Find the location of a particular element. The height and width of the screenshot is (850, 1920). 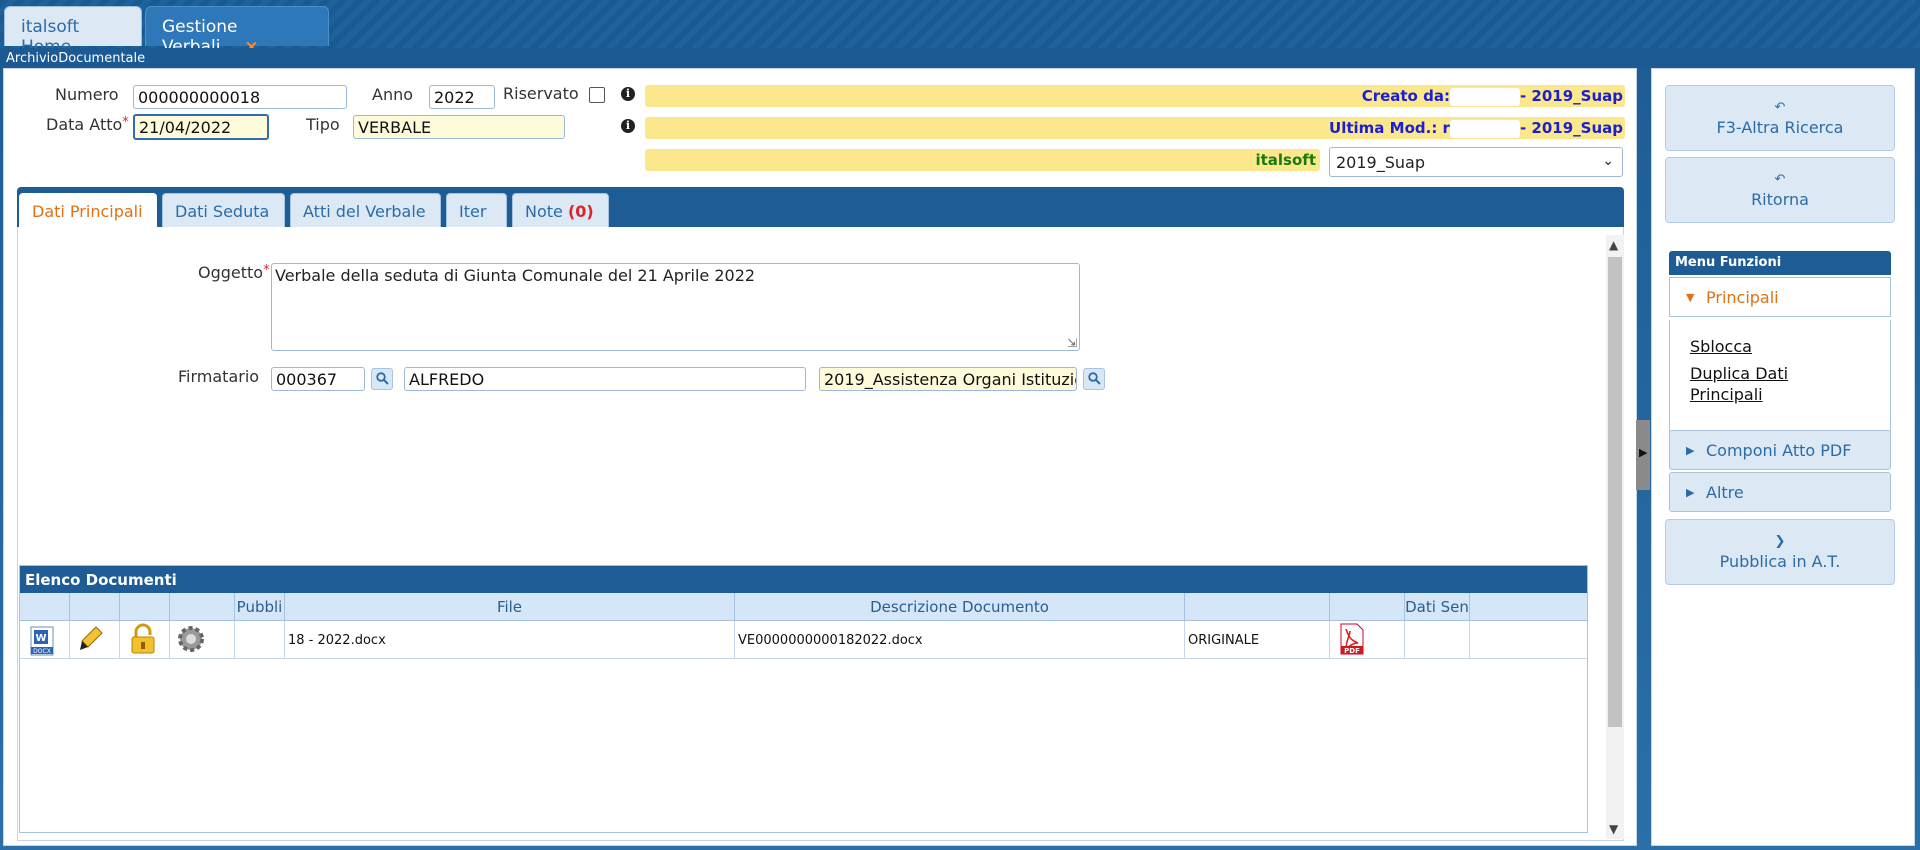

altra-ricerca-button: ↶ F3-Altra Ricerca is located at coordinates (1780, 118).